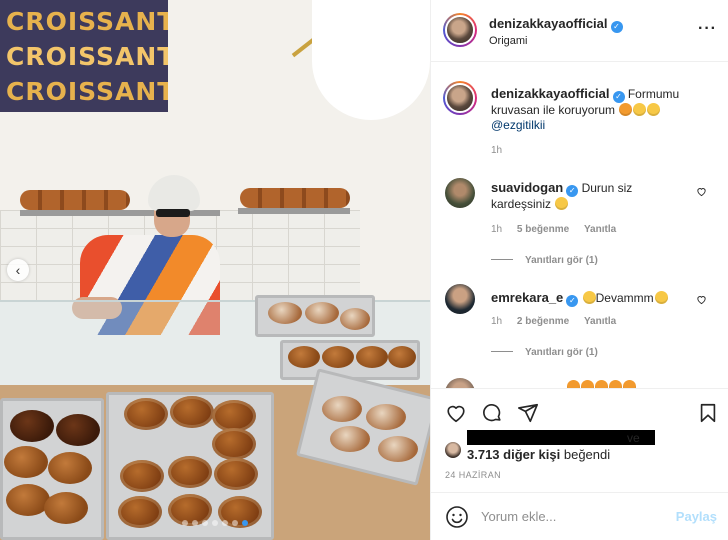  I want to click on comment-likes: 2 beğenme, so click(543, 321).